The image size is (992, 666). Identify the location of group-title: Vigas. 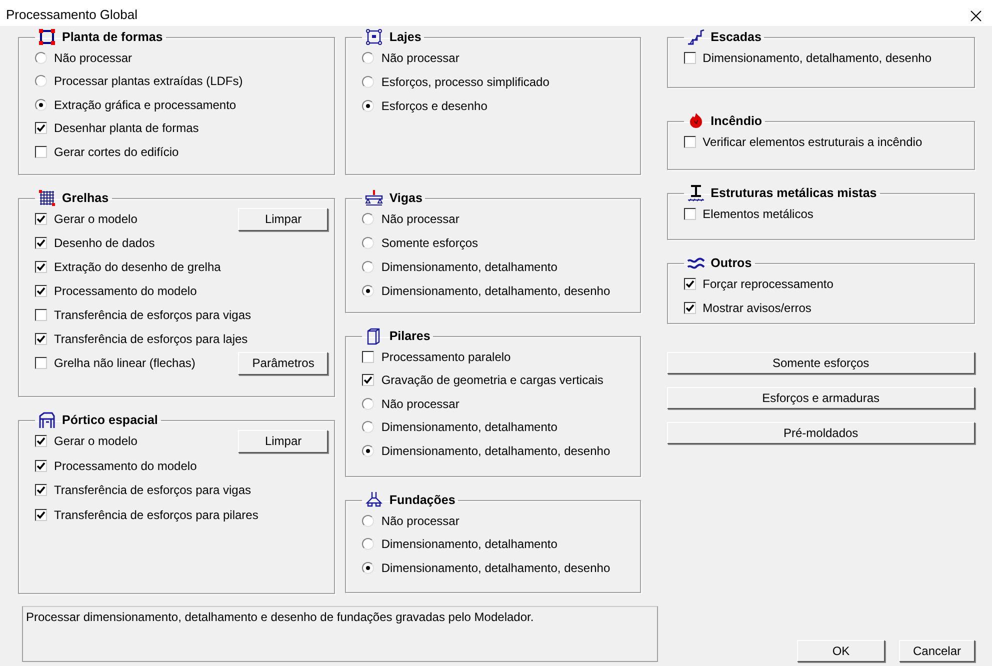
(405, 198).